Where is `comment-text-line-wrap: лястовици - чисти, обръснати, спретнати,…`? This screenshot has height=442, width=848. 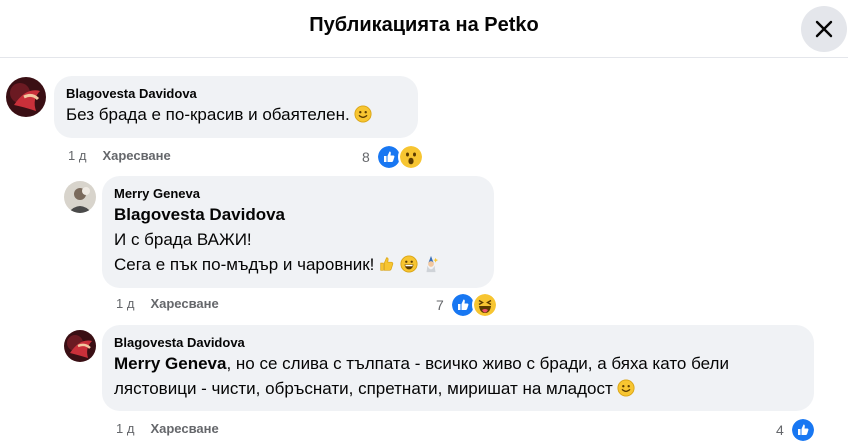
comment-text-line-wrap: лястовици - чисти, обръснати, спретнати,… is located at coordinates (458, 388).